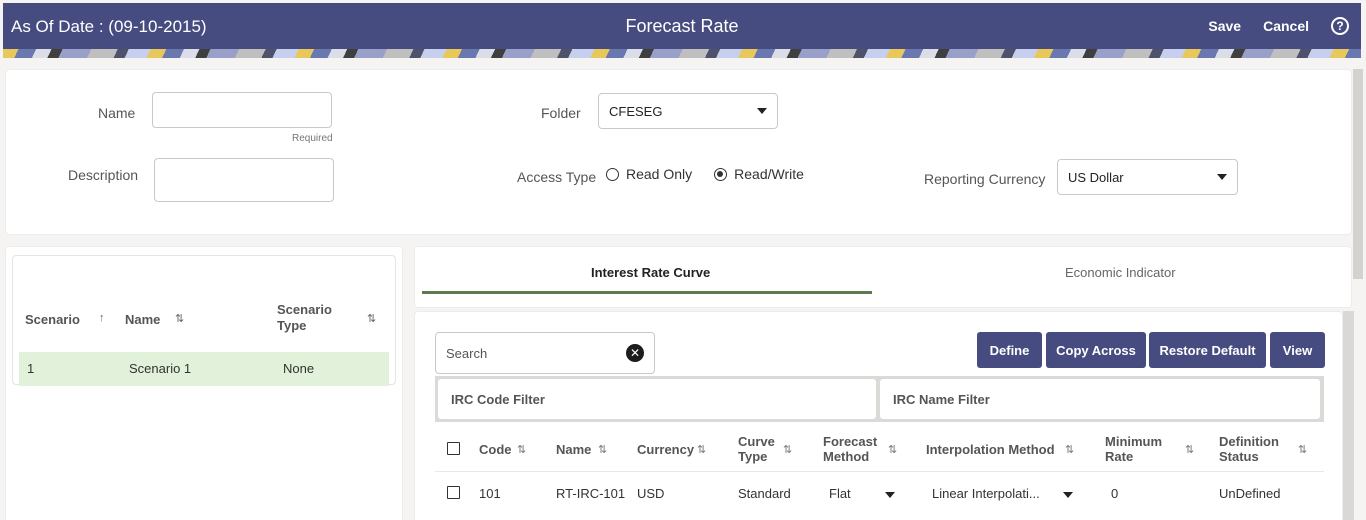 The width and height of the screenshot is (1366, 520). What do you see at coordinates (721, 174) in the screenshot?
I see `radio-selected-icon` at bounding box center [721, 174].